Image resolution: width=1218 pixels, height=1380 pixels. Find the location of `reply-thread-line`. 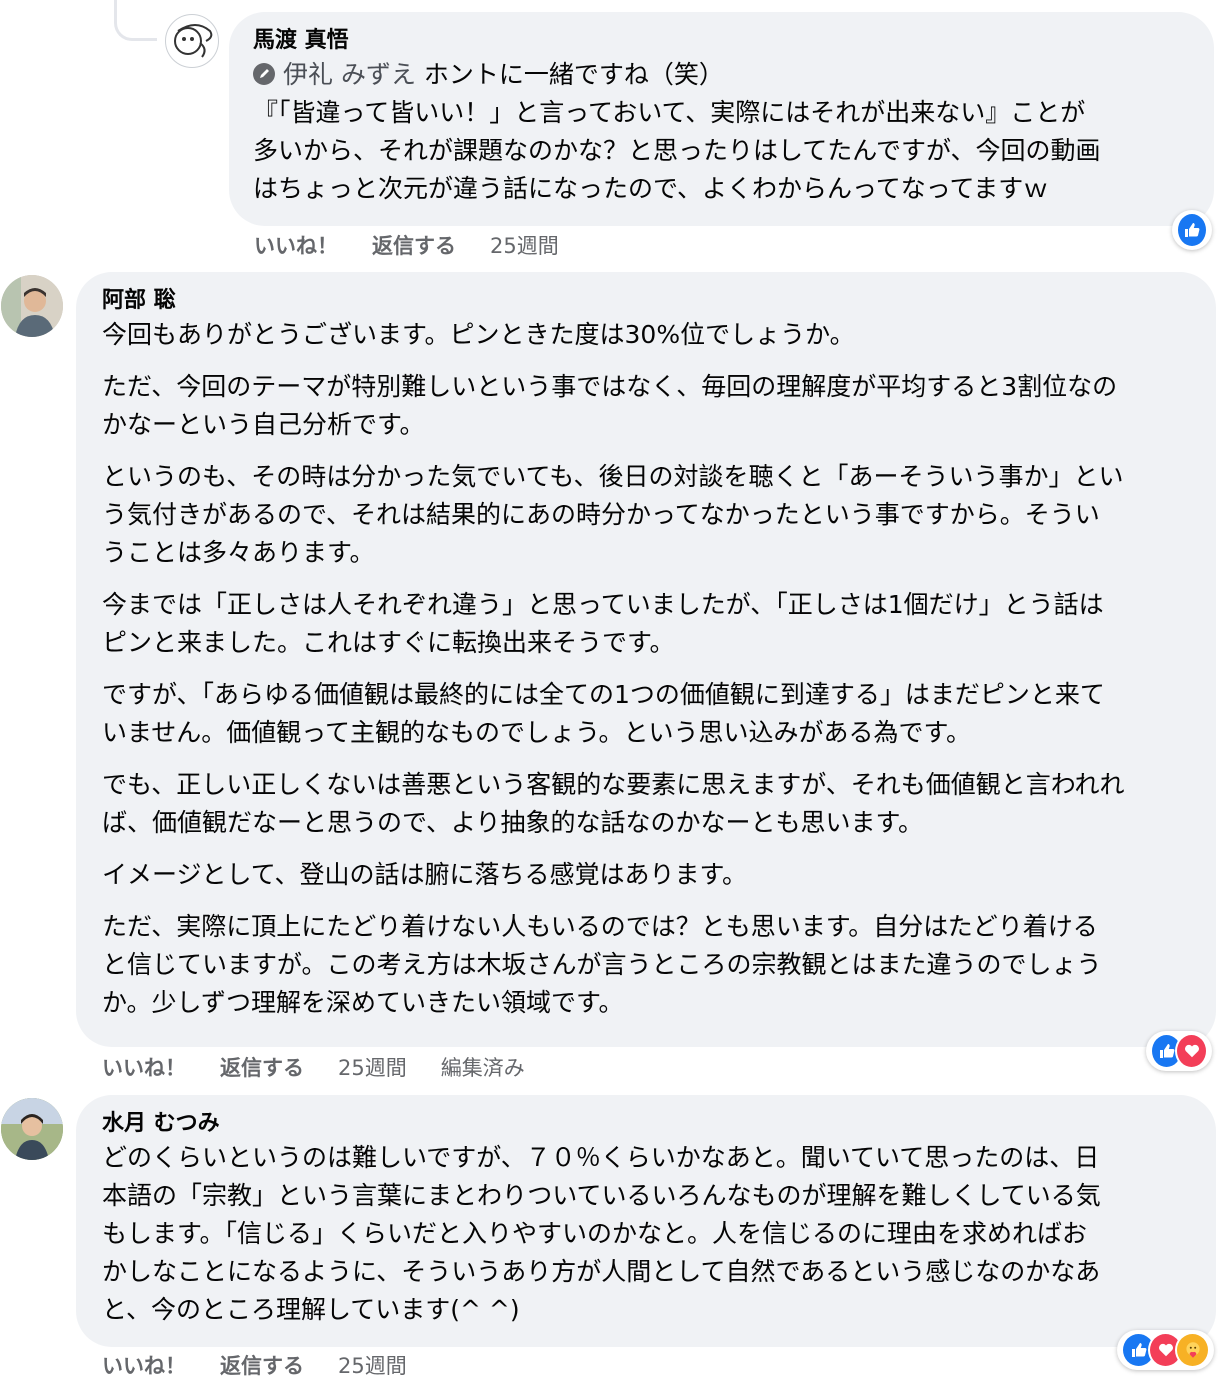

reply-thread-line is located at coordinates (135, 20).